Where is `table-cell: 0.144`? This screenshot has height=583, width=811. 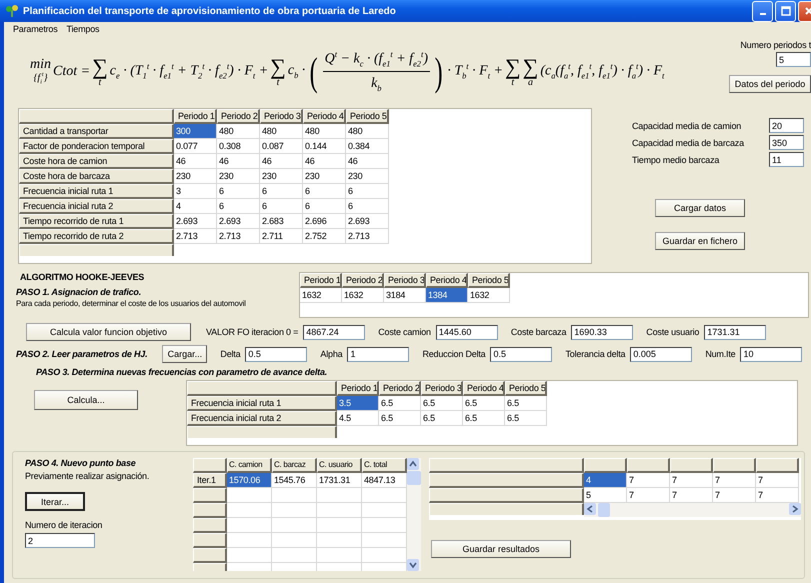
table-cell: 0.144 is located at coordinates (324, 146).